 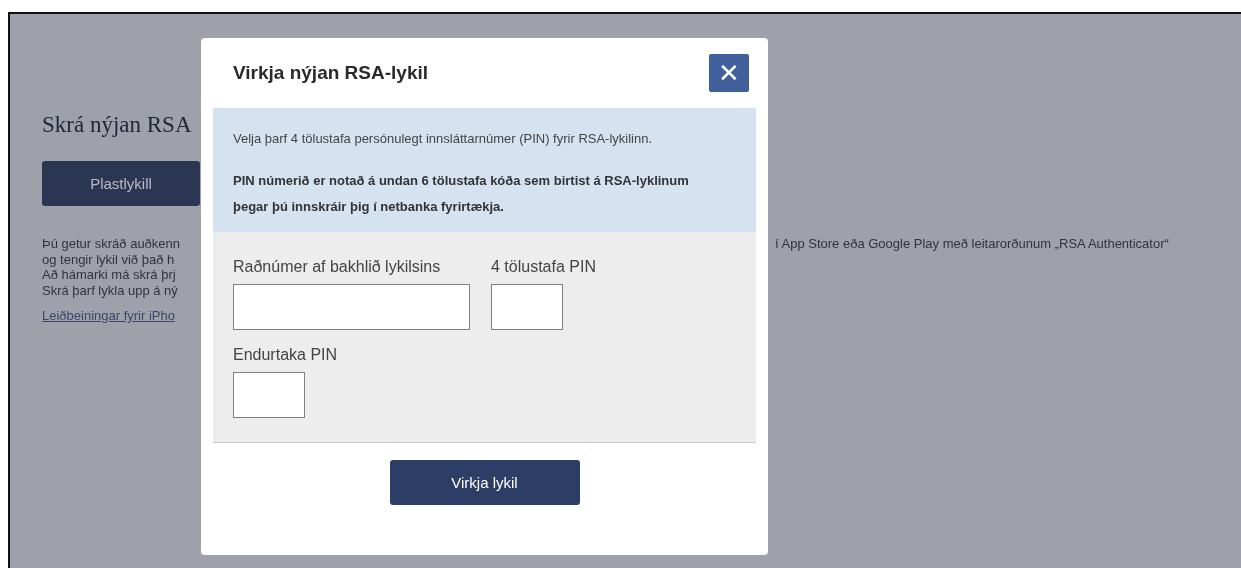 What do you see at coordinates (111, 244) in the screenshot?
I see `paragraph-line: Þú getur skráð auðkenn` at bounding box center [111, 244].